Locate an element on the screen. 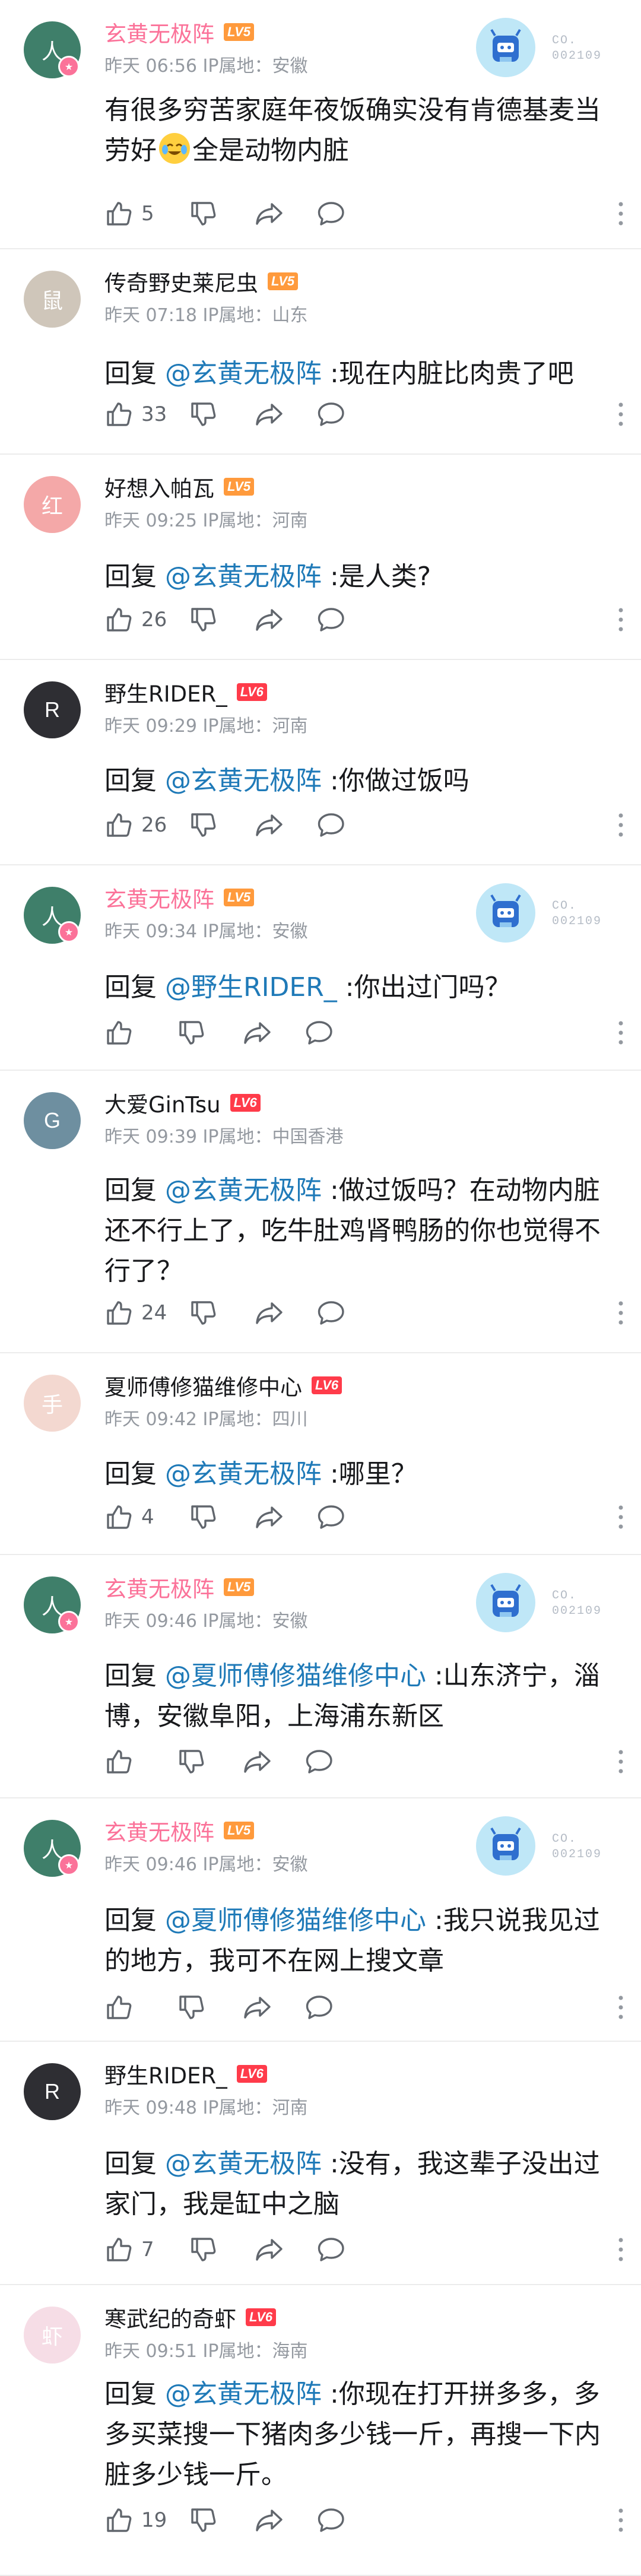  ip-location: IP属地：安徽 is located at coordinates (255, 1621).